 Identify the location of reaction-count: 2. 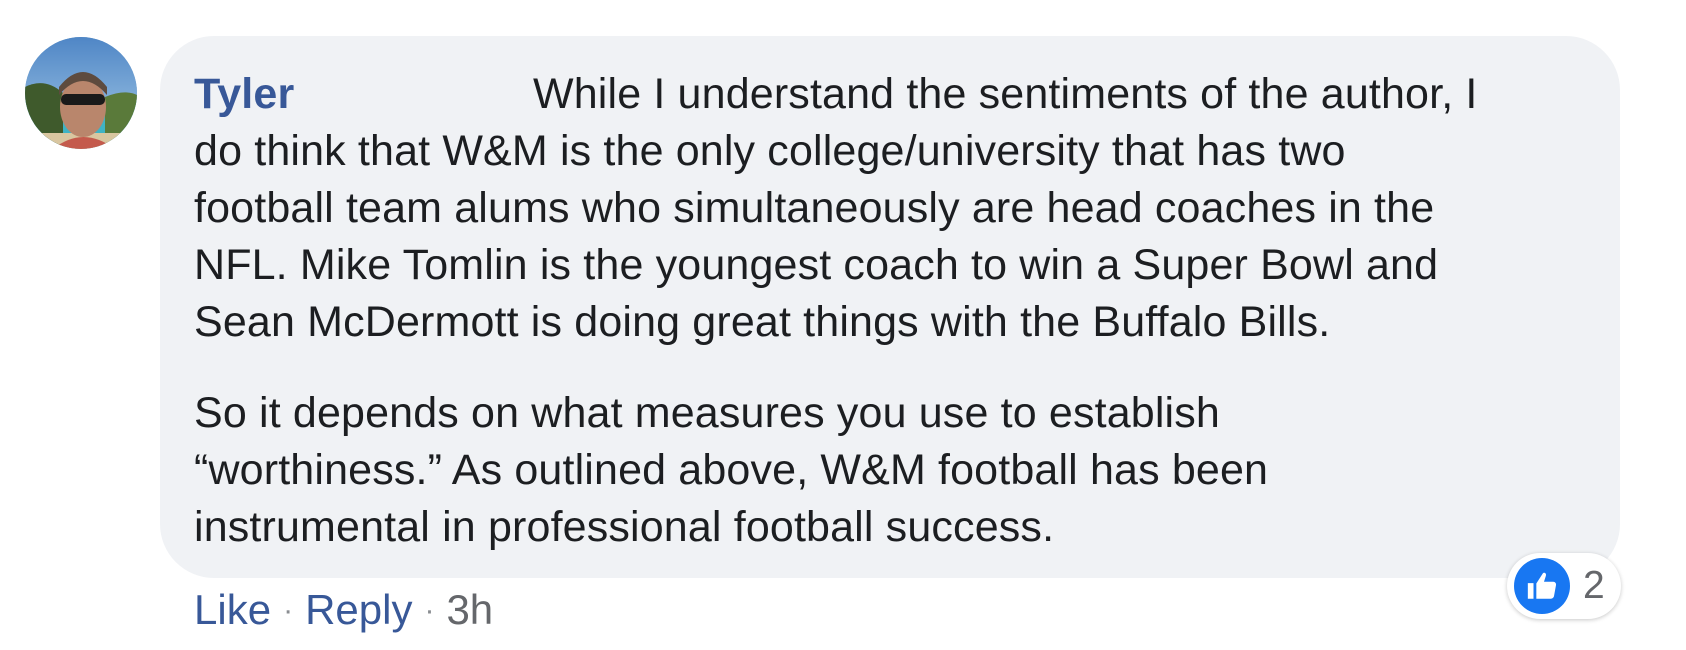
(1594, 585).